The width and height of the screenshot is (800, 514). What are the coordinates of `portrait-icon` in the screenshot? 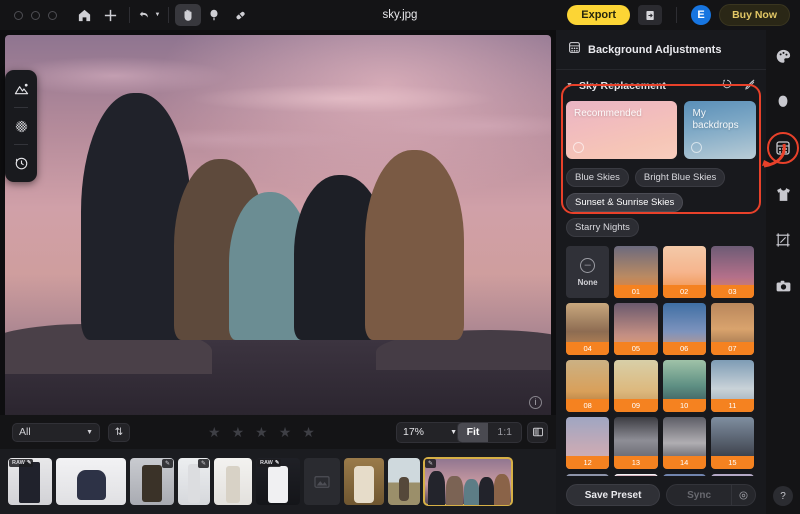 It's located at (783, 102).